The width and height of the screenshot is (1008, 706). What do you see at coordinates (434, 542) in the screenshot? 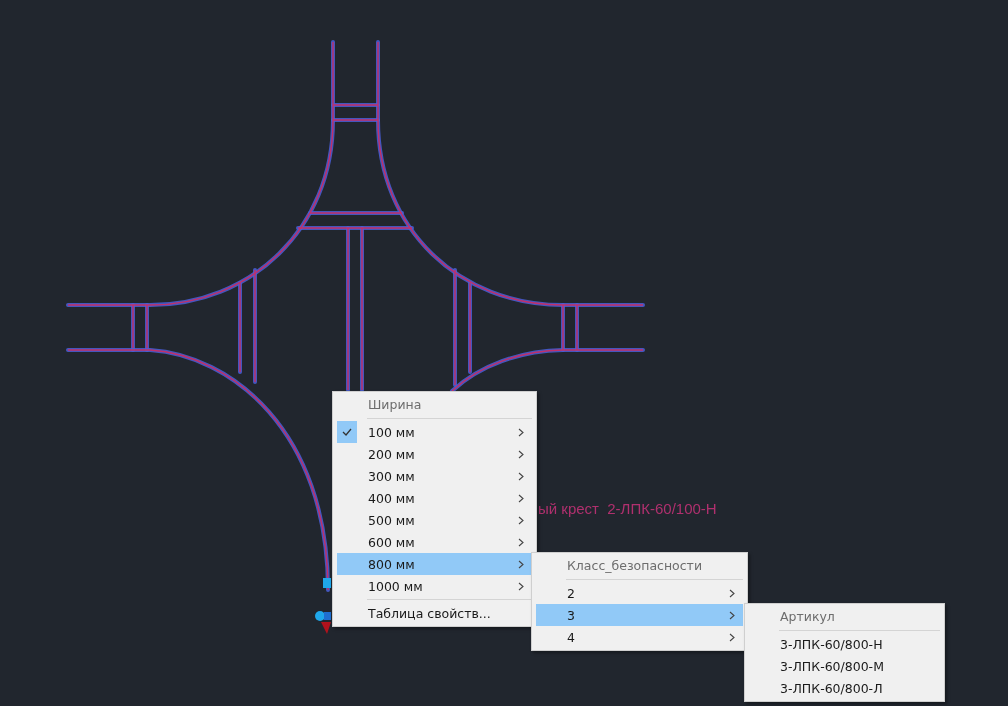
I see `menu-item: 600 мм` at bounding box center [434, 542].